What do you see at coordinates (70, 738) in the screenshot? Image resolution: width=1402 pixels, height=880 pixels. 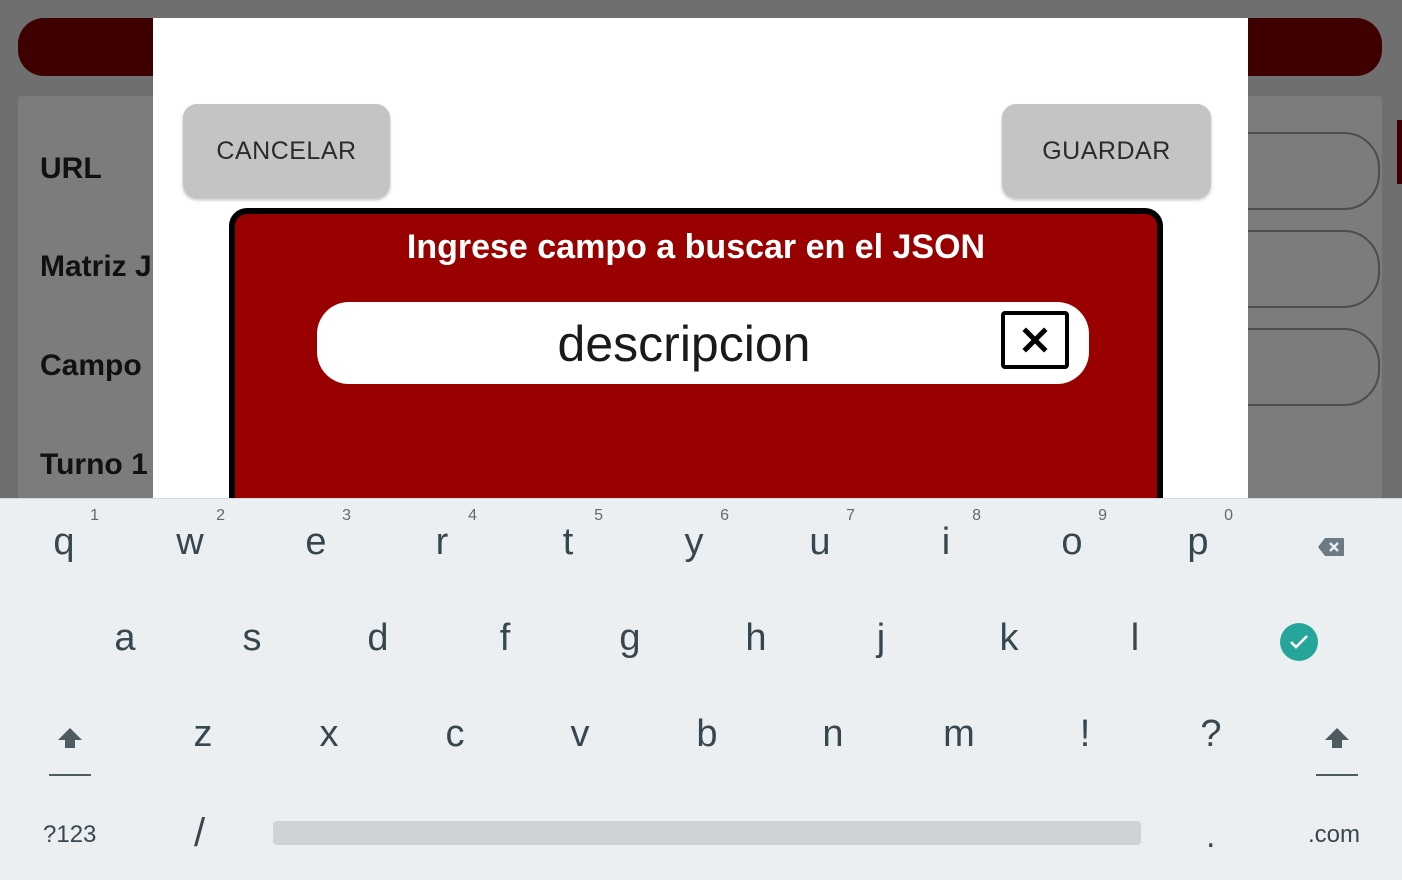 I see `shift-left-icon` at bounding box center [70, 738].